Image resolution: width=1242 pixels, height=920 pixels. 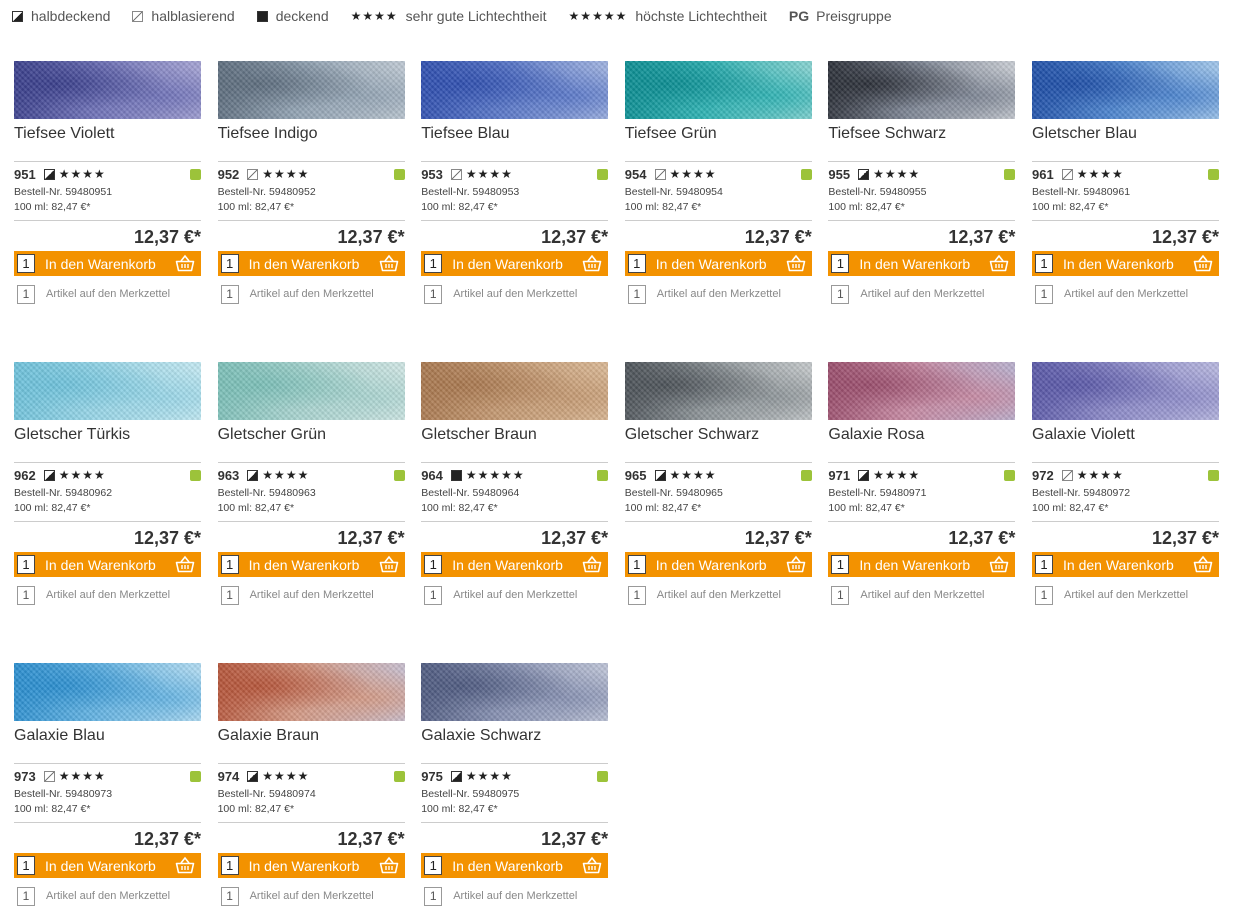 What do you see at coordinates (718, 143) in the screenshot?
I see `product-name: Tiefsee Grün` at bounding box center [718, 143].